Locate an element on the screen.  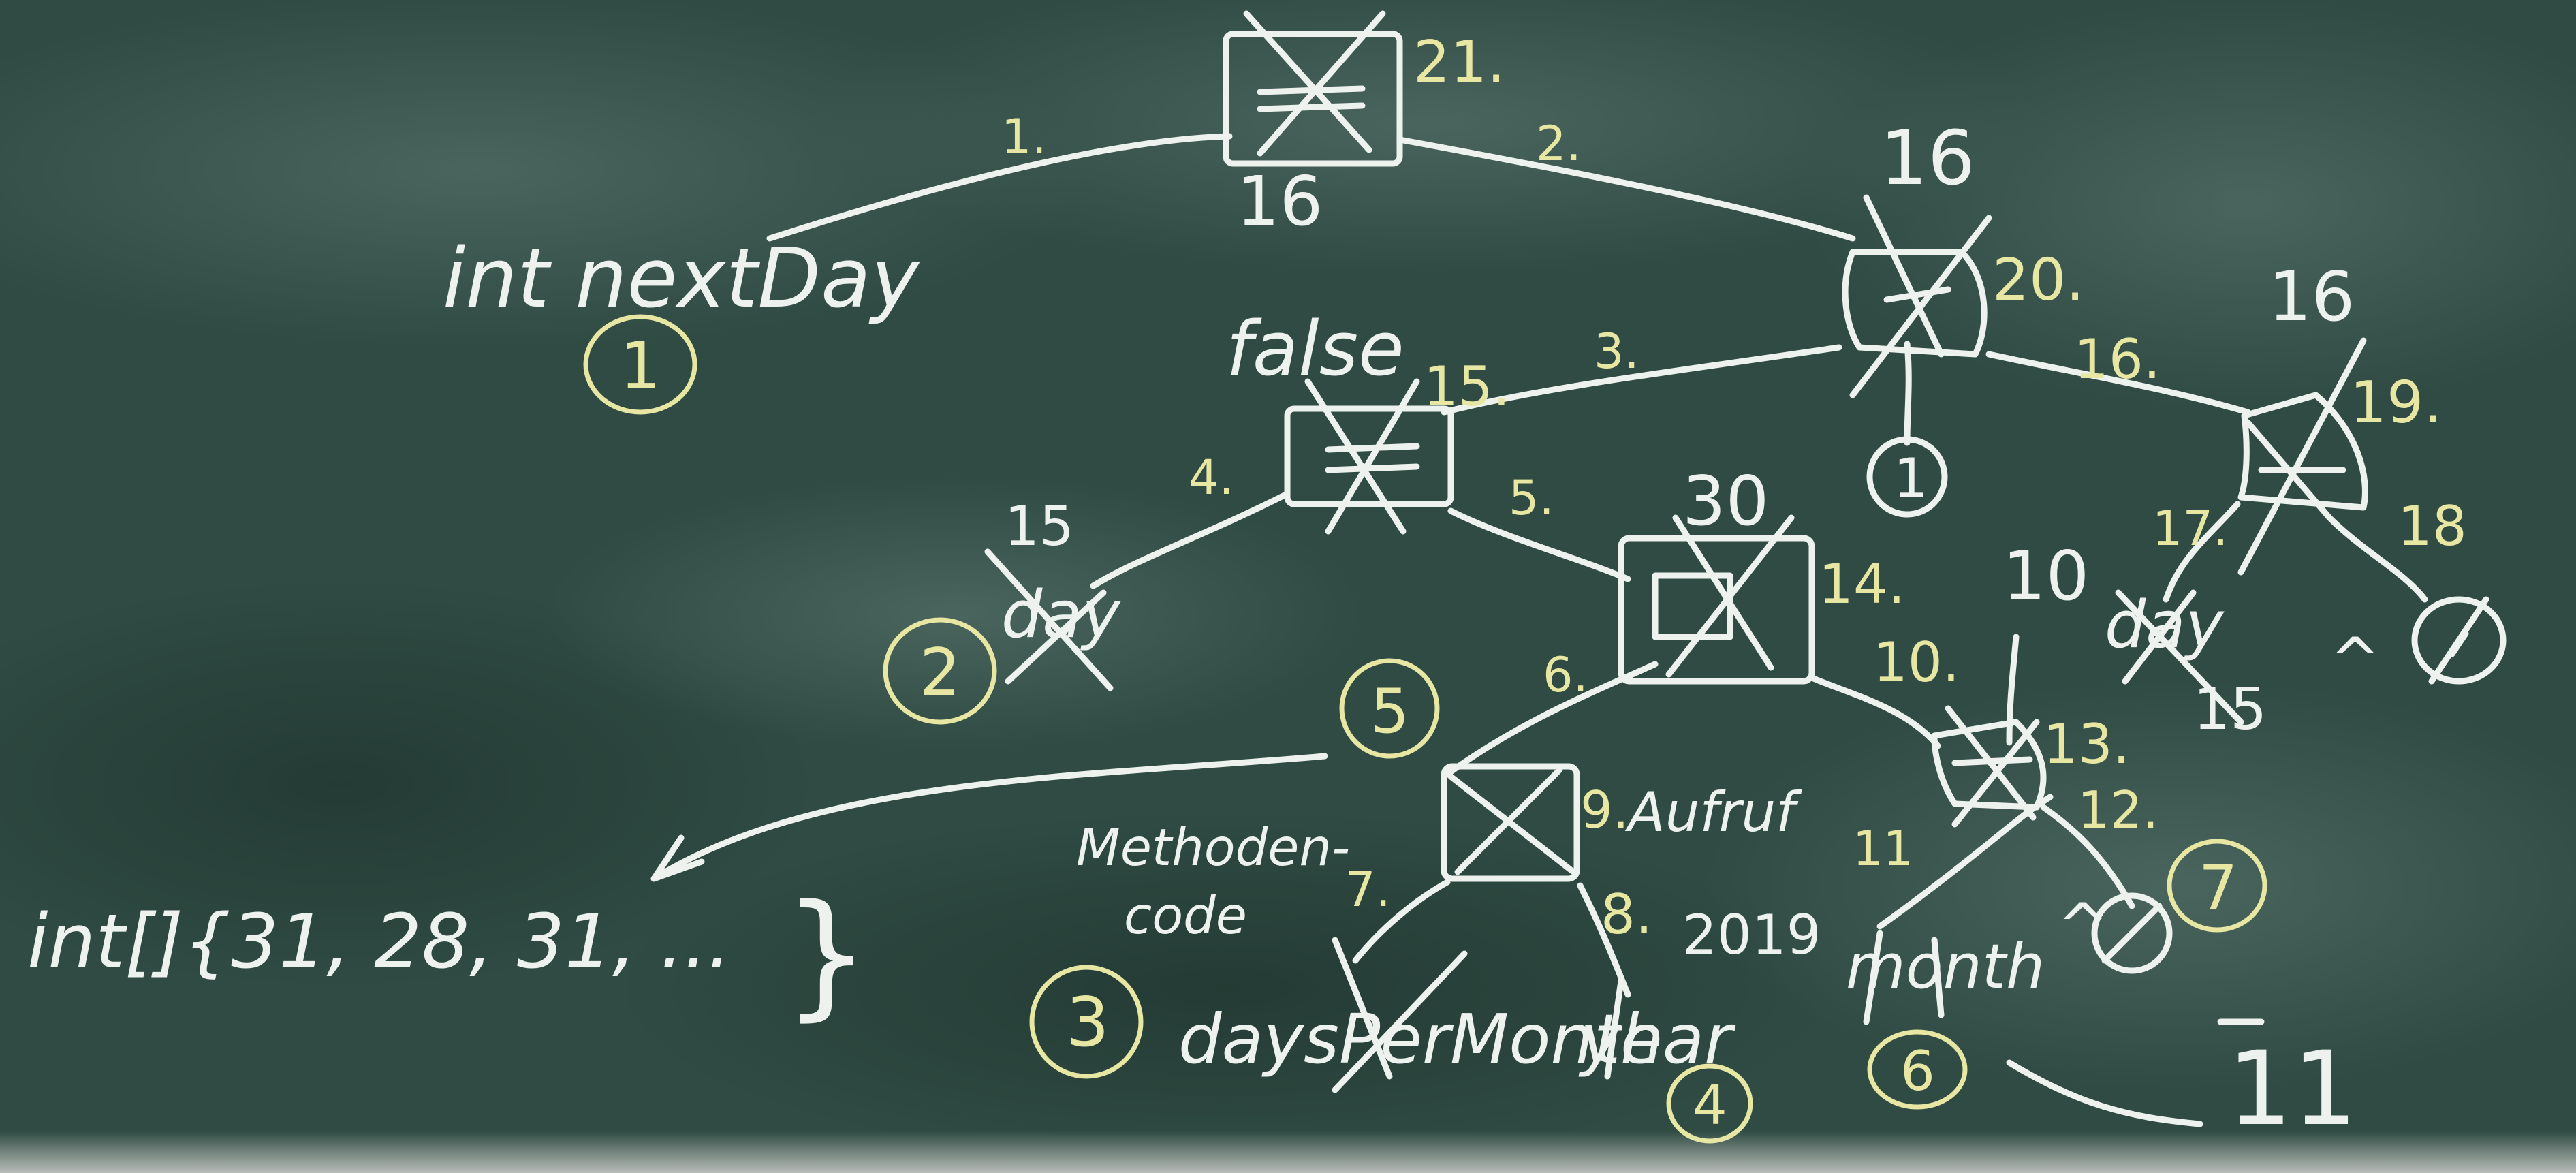
day2-label: day is located at coordinates (2165, 625).